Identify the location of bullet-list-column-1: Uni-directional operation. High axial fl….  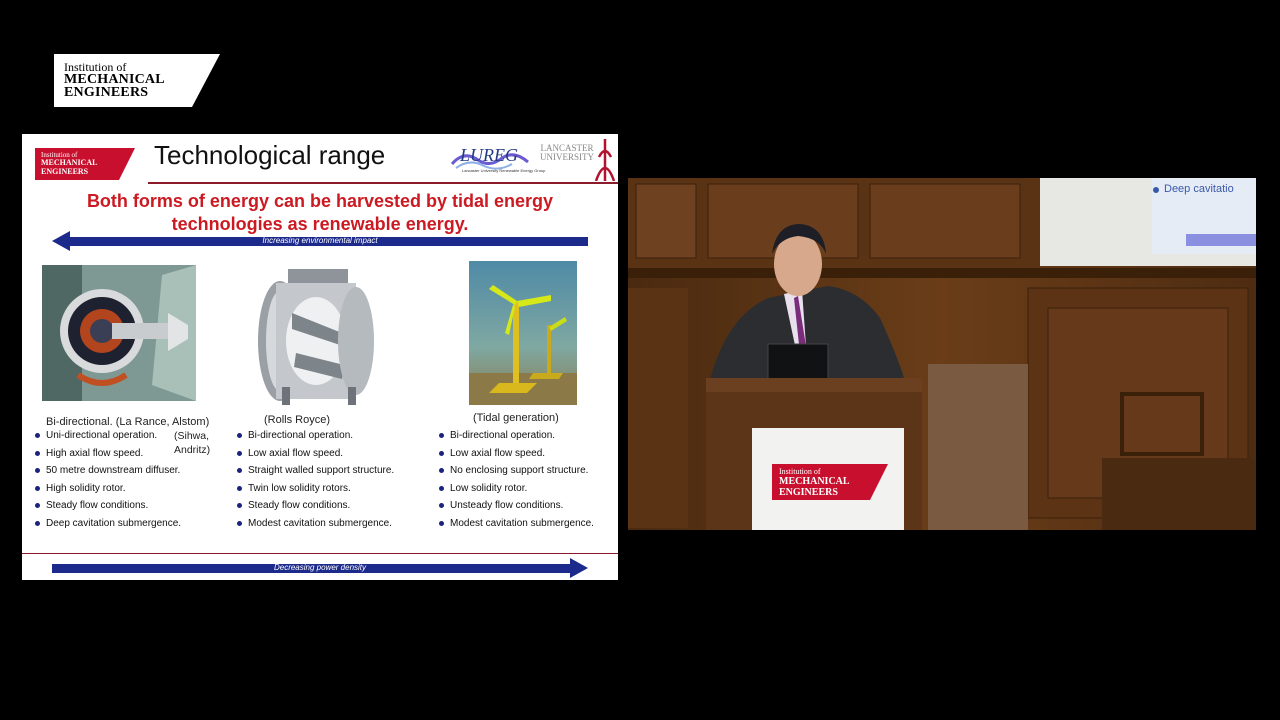
(107, 482).